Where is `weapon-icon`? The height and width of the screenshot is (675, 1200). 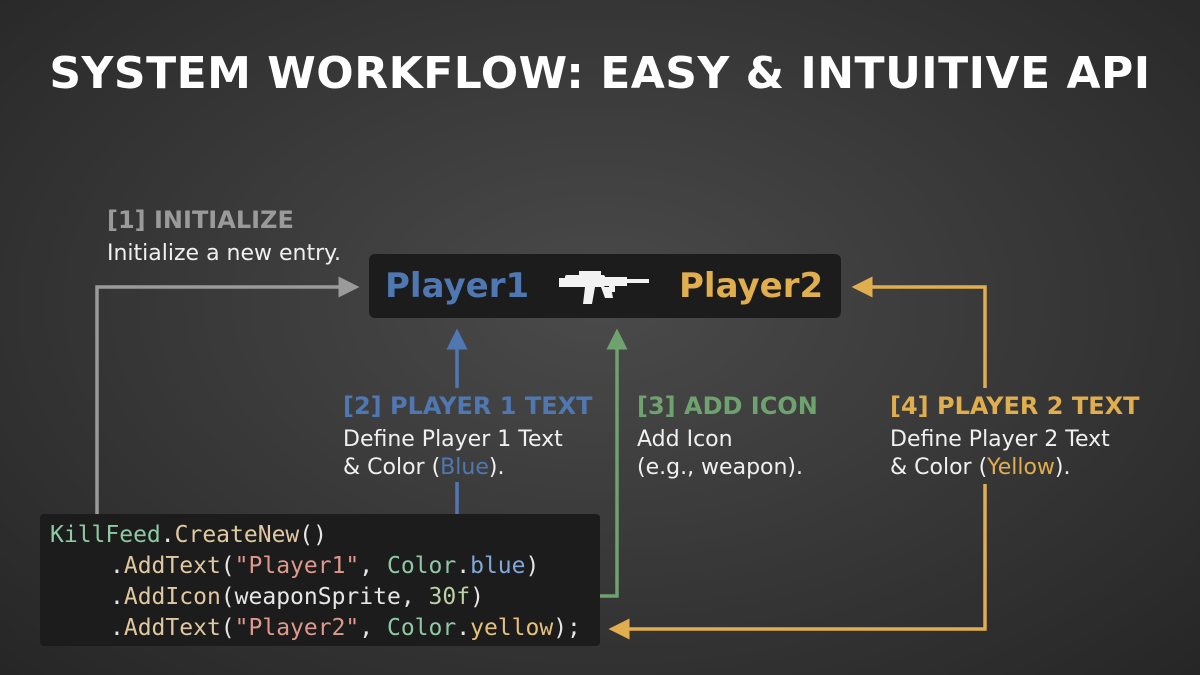 weapon-icon is located at coordinates (604, 287).